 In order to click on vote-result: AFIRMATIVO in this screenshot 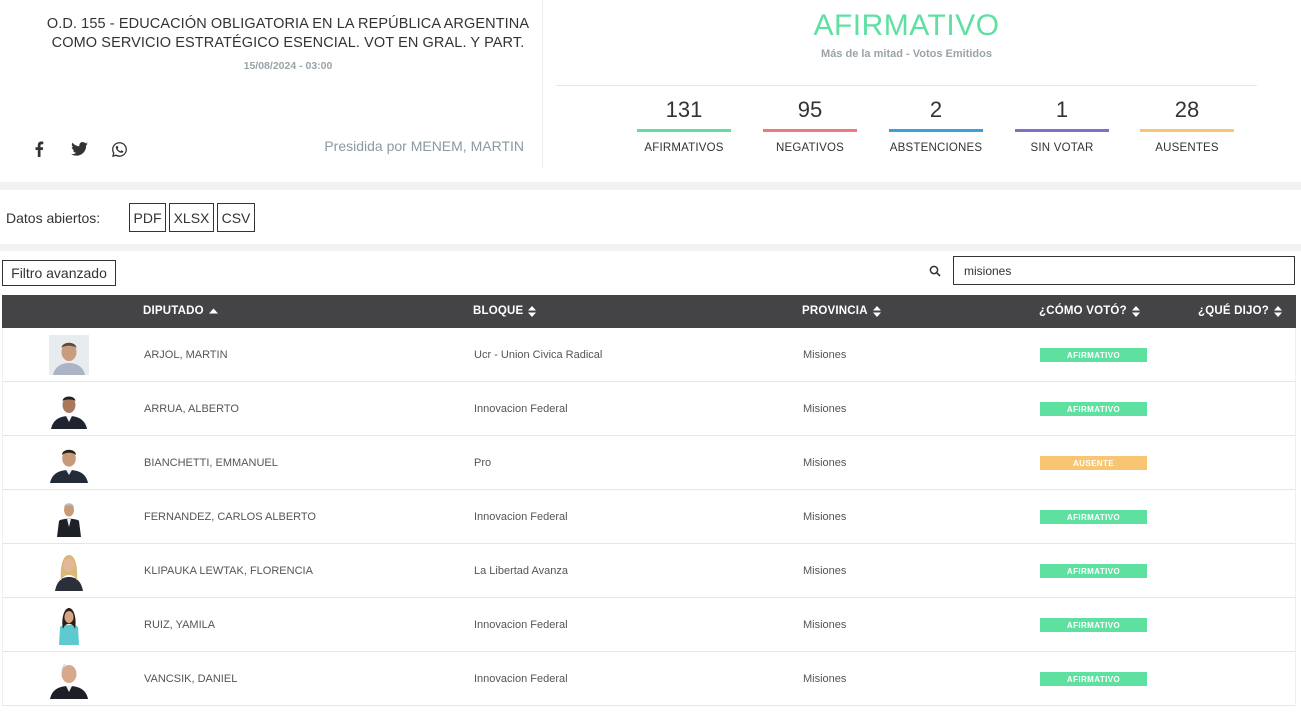, I will do `click(906, 25)`.